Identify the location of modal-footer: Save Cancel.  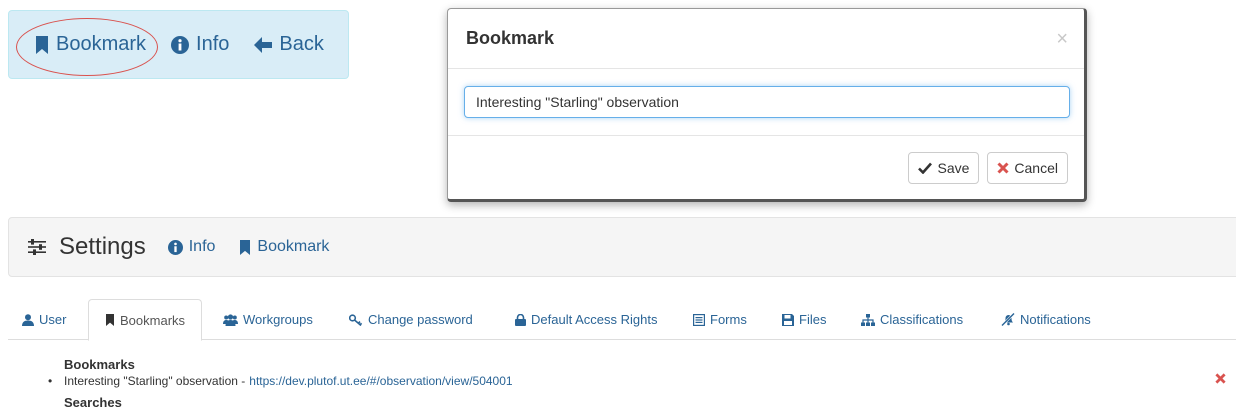
(766, 160).